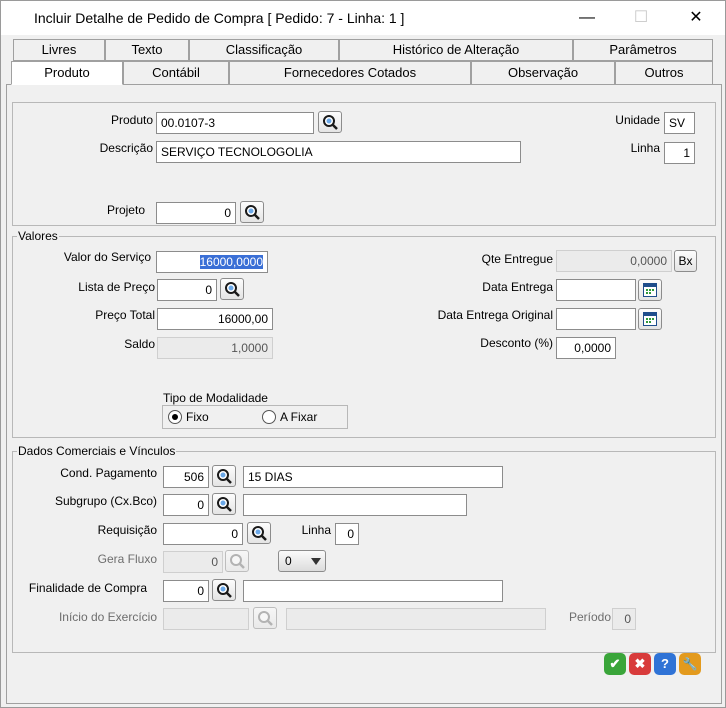  Describe the element at coordinates (127, 530) in the screenshot. I see `requisicao-label: Requisição` at that location.